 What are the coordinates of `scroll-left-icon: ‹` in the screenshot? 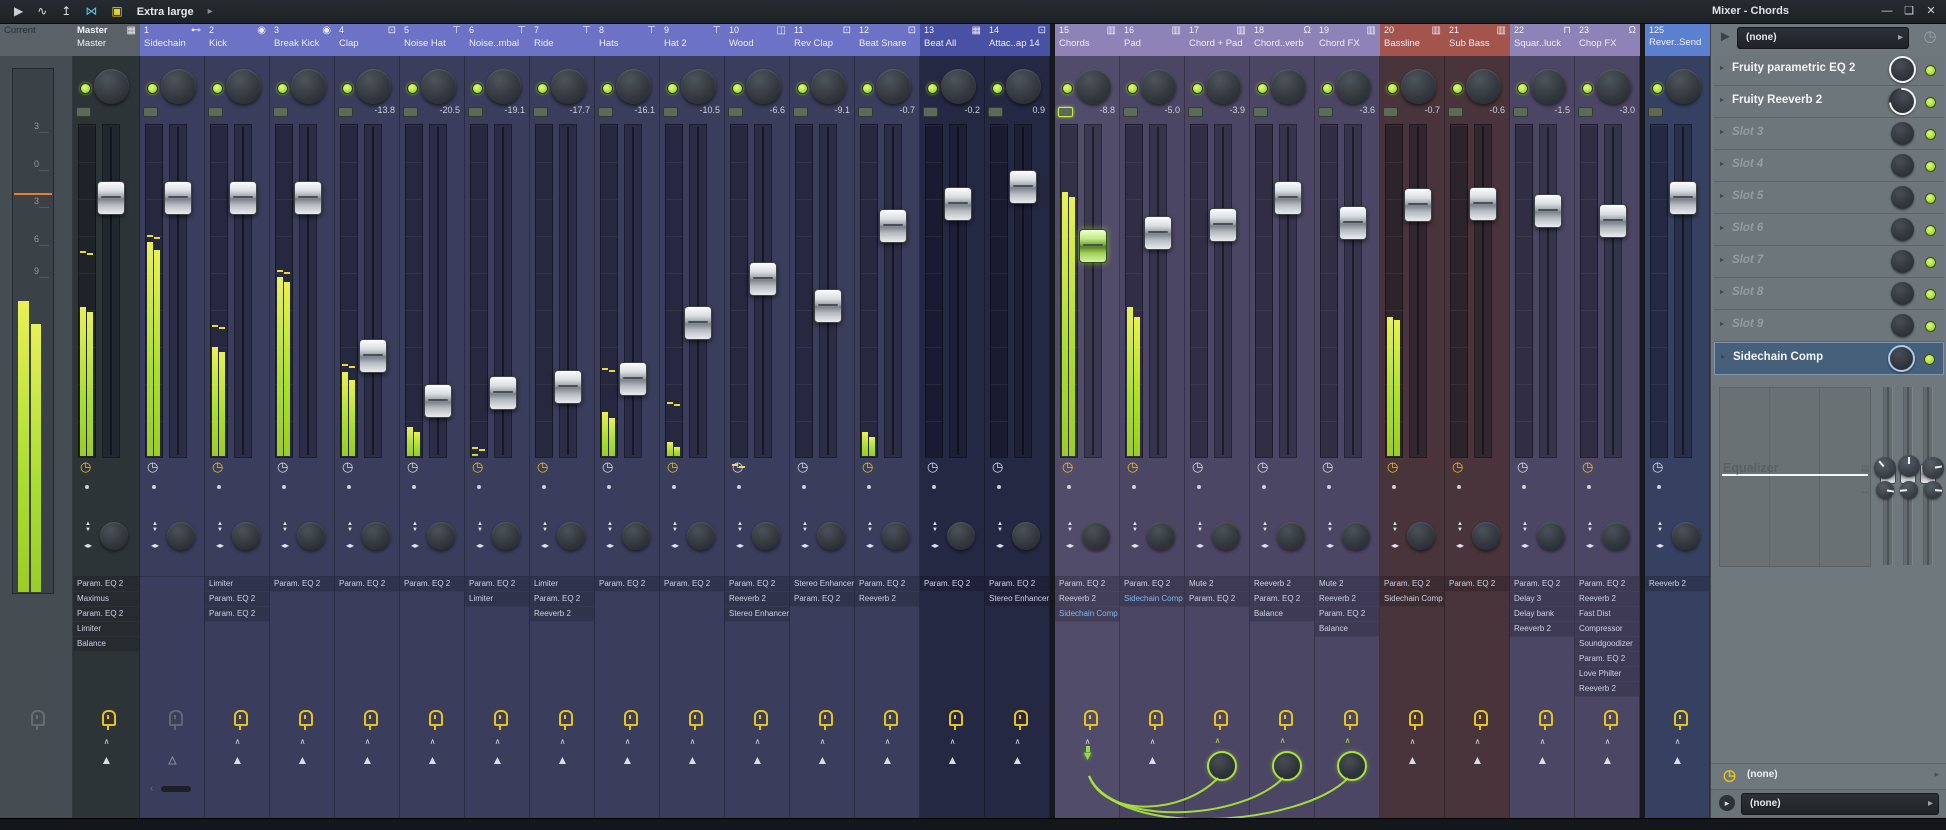 It's located at (151, 788).